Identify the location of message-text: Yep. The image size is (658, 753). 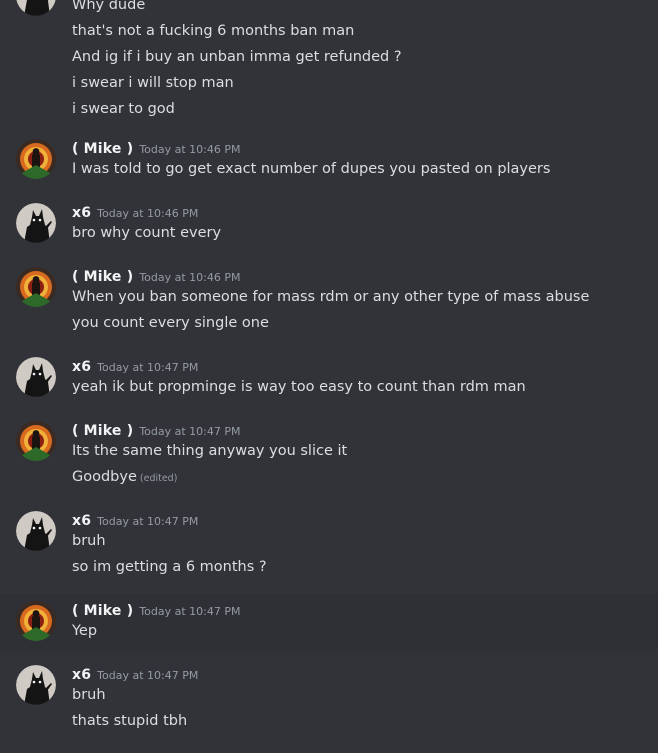
(85, 631).